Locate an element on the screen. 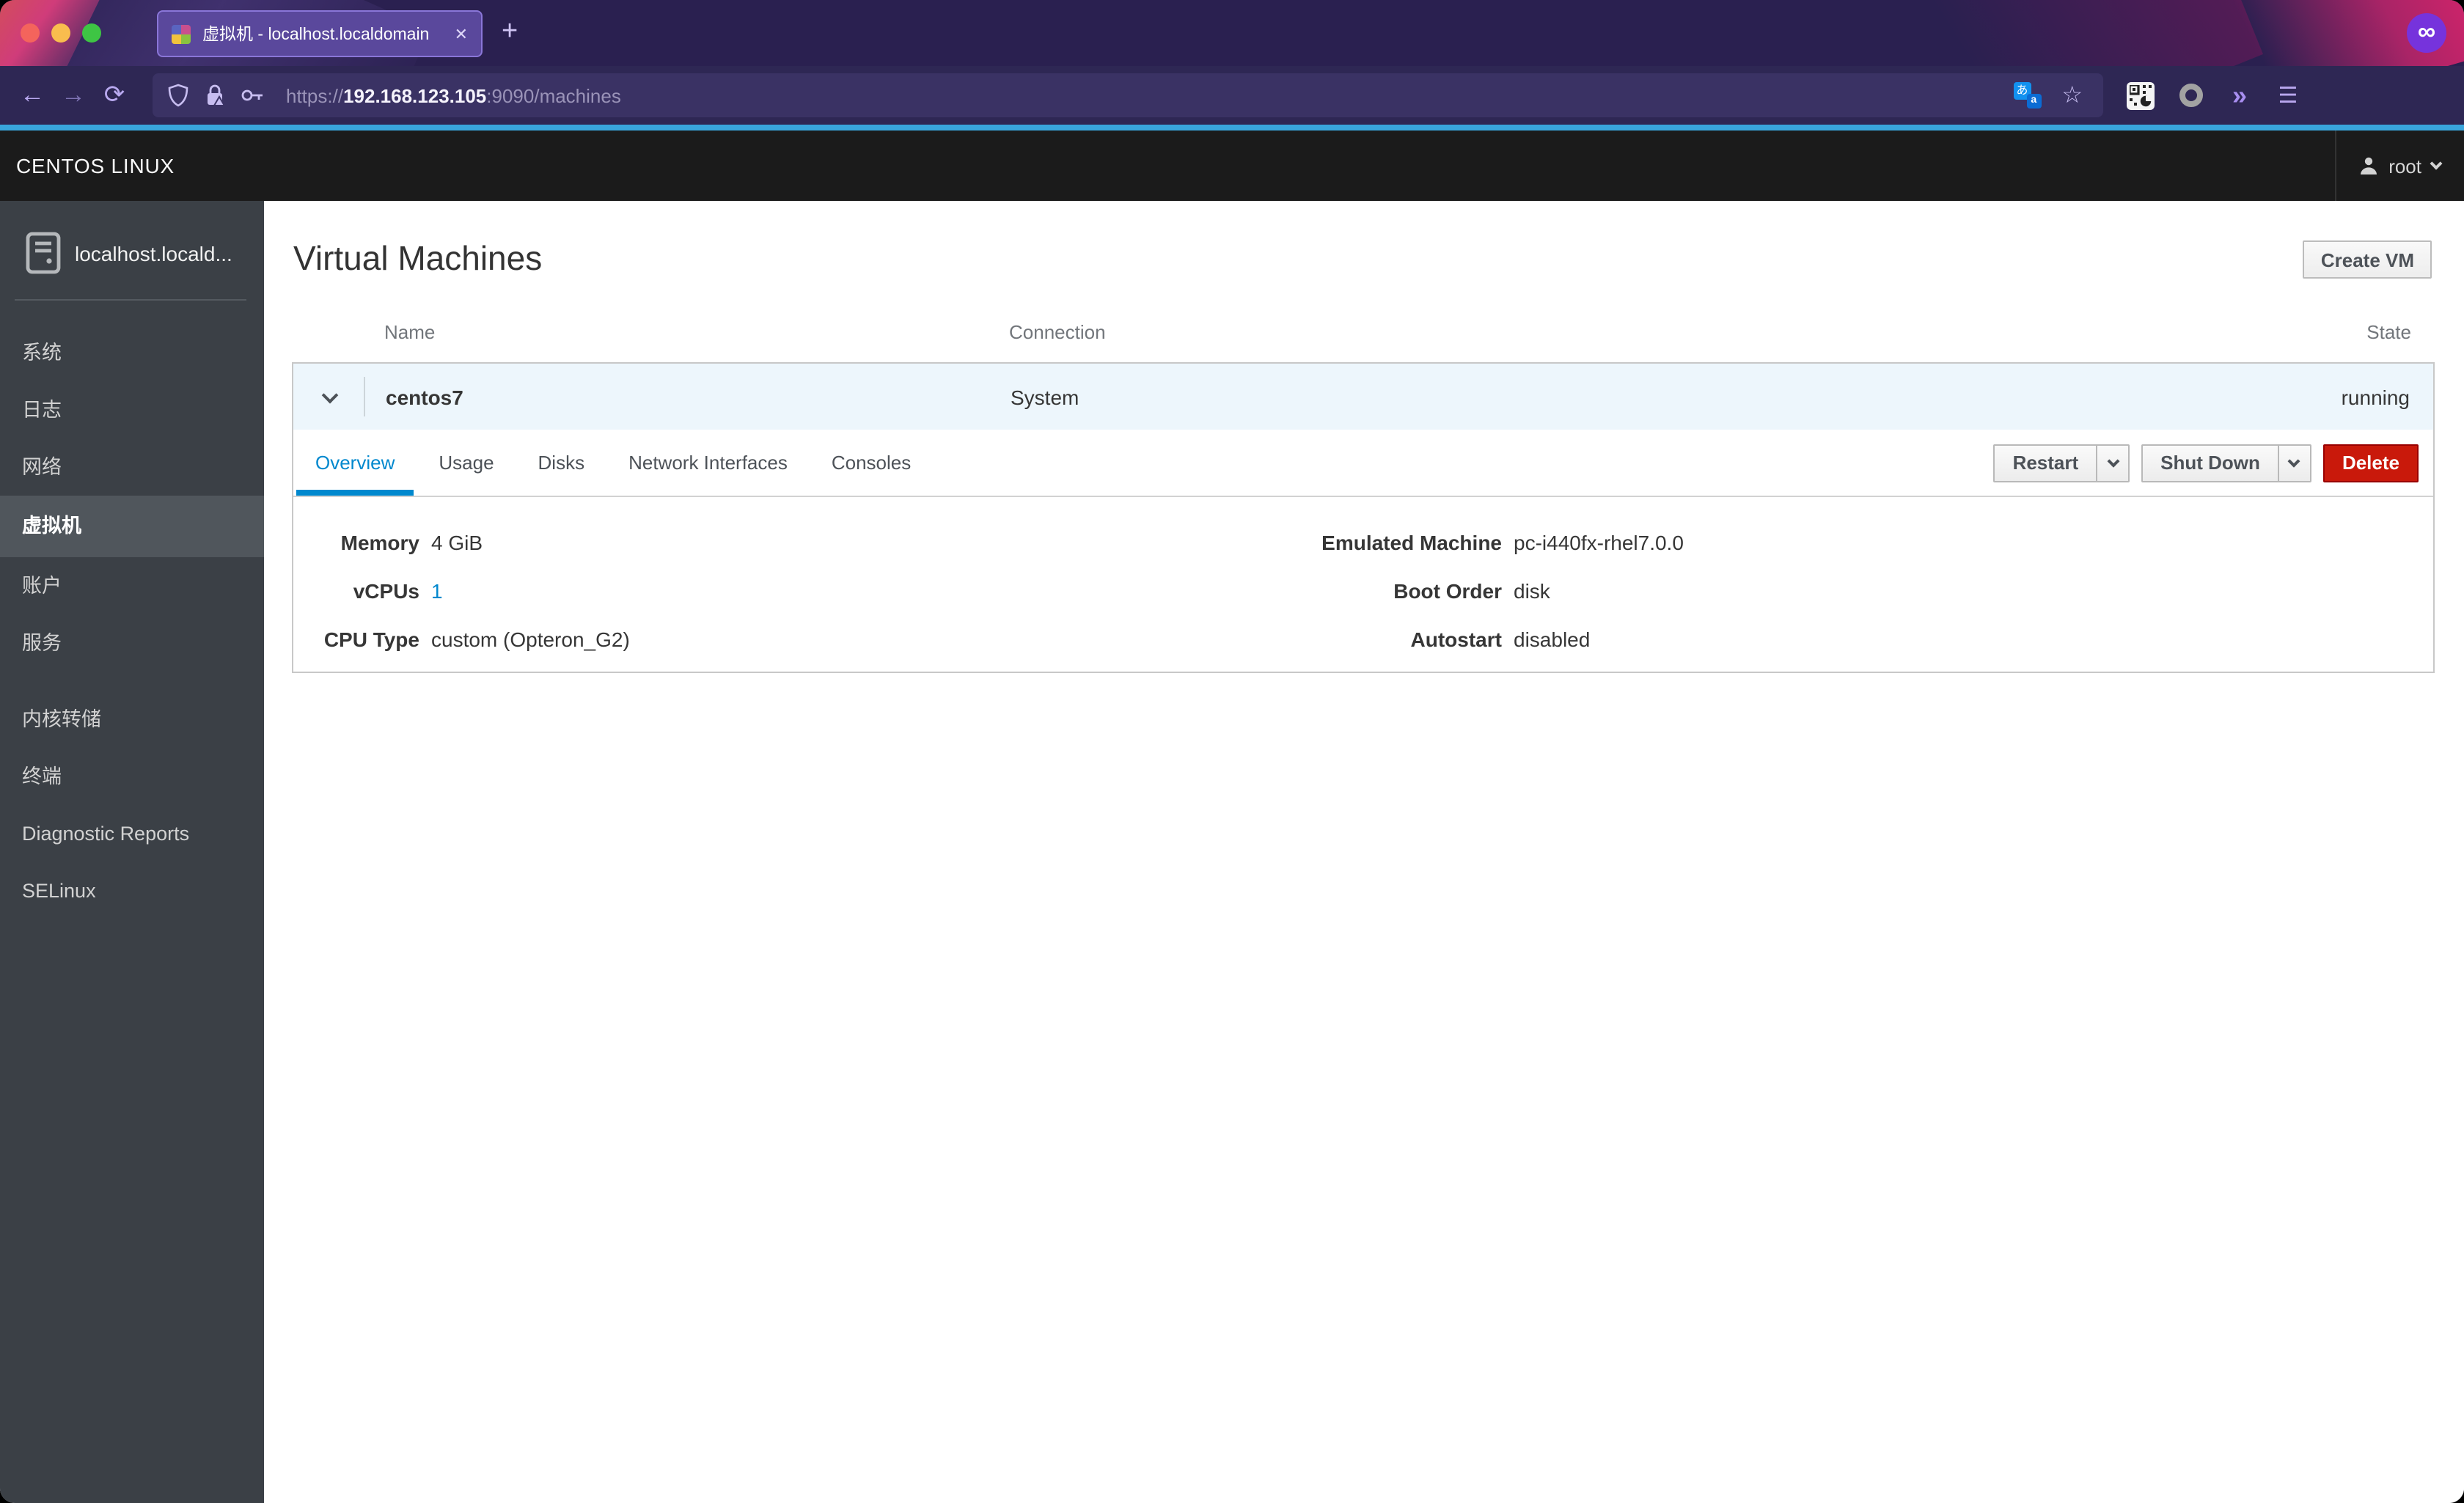 The width and height of the screenshot is (2464, 1503). shutdown-button: Shut Down is located at coordinates (2210, 463).